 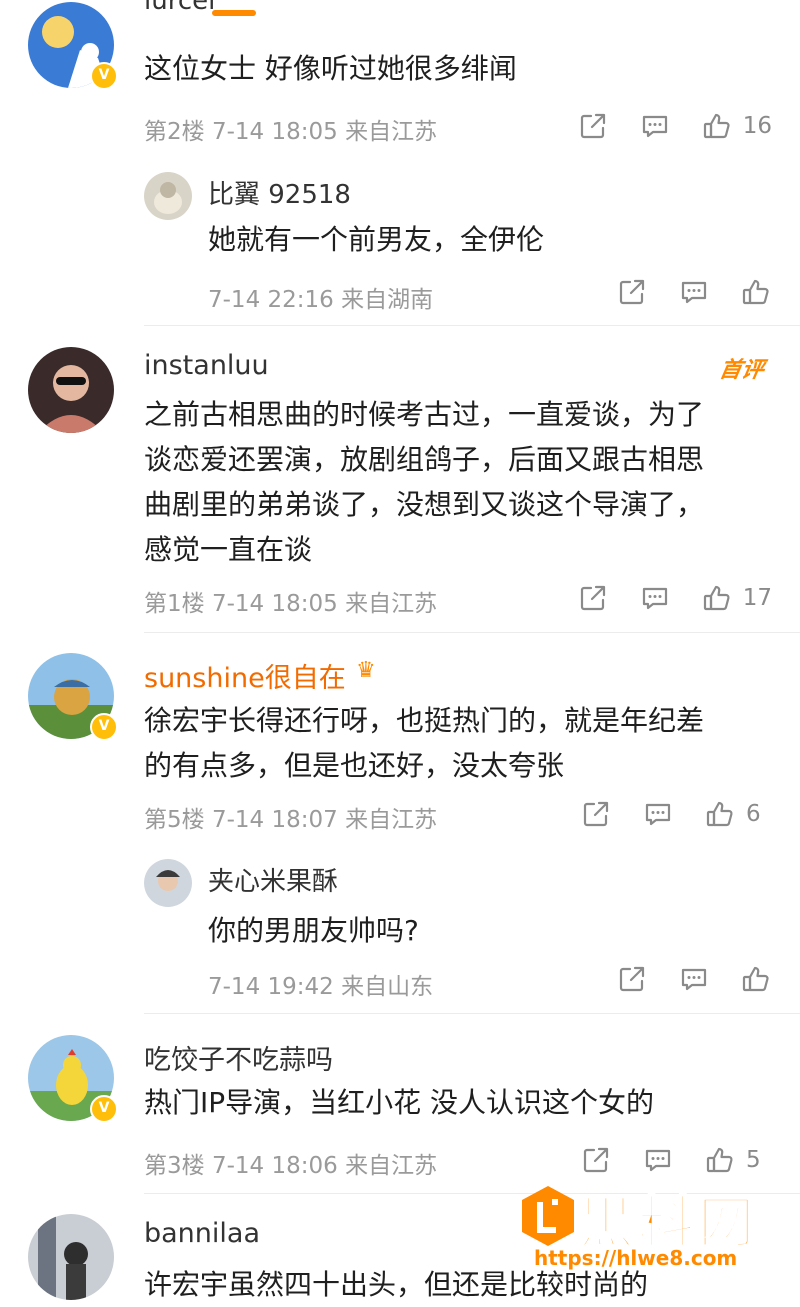 I want to click on username: instanluu, so click(x=206, y=365).